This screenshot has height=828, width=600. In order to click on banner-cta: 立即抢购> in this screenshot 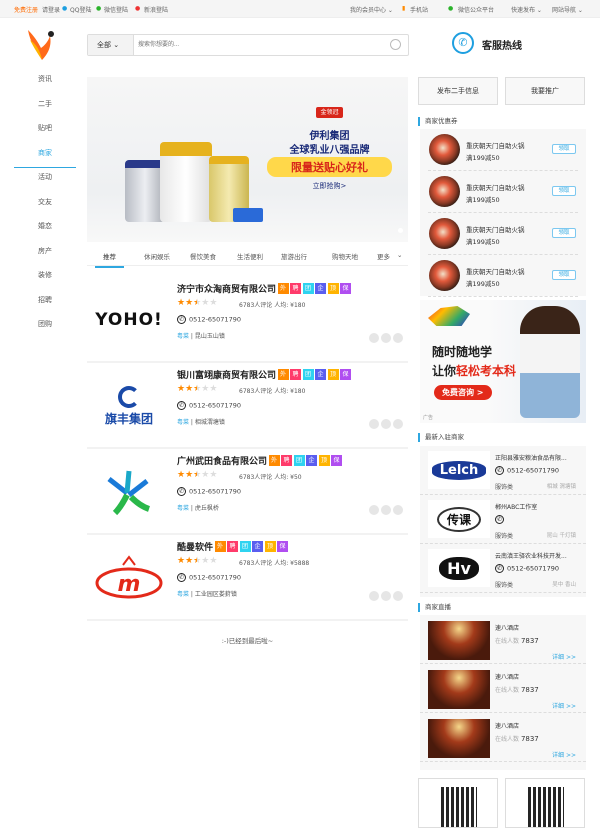, I will do `click(329, 186)`.